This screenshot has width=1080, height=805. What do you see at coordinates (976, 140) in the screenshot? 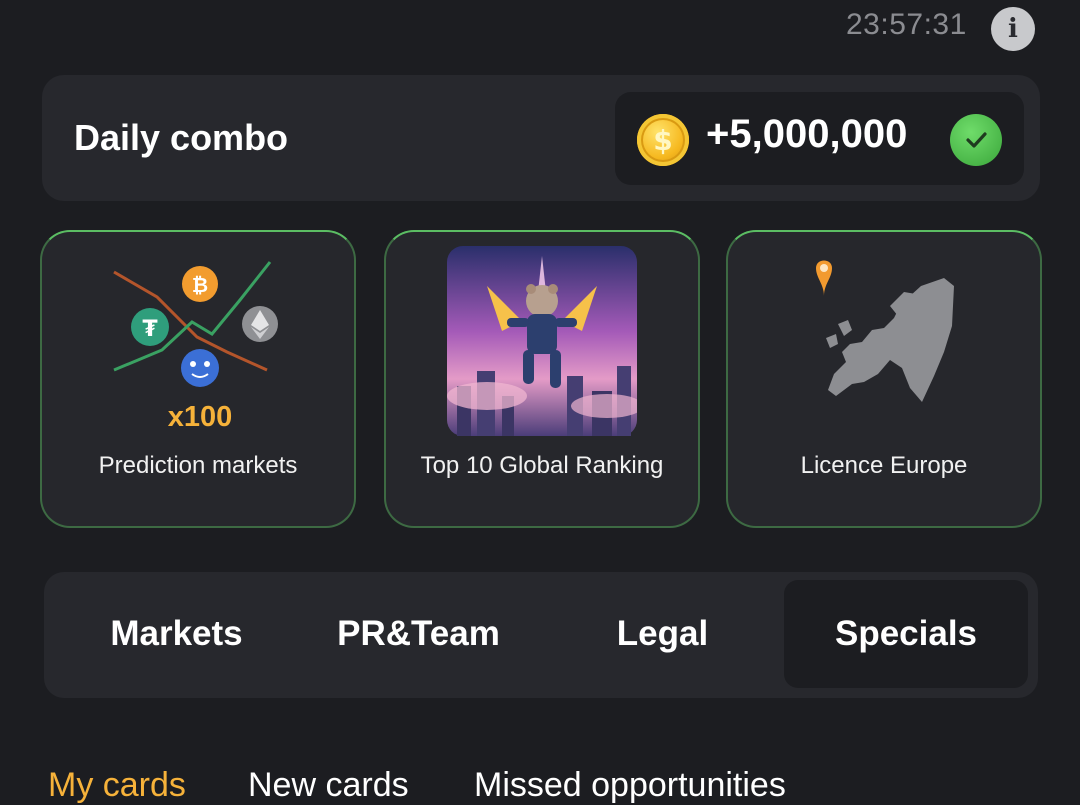
I see `check-icon` at bounding box center [976, 140].